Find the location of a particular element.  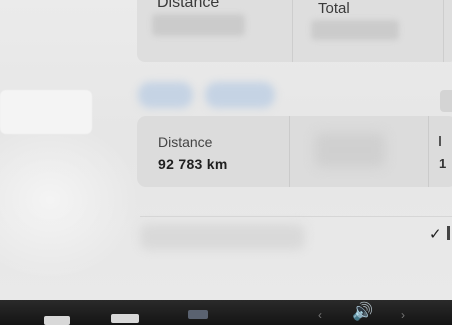

distance-label: Distance is located at coordinates (185, 142).